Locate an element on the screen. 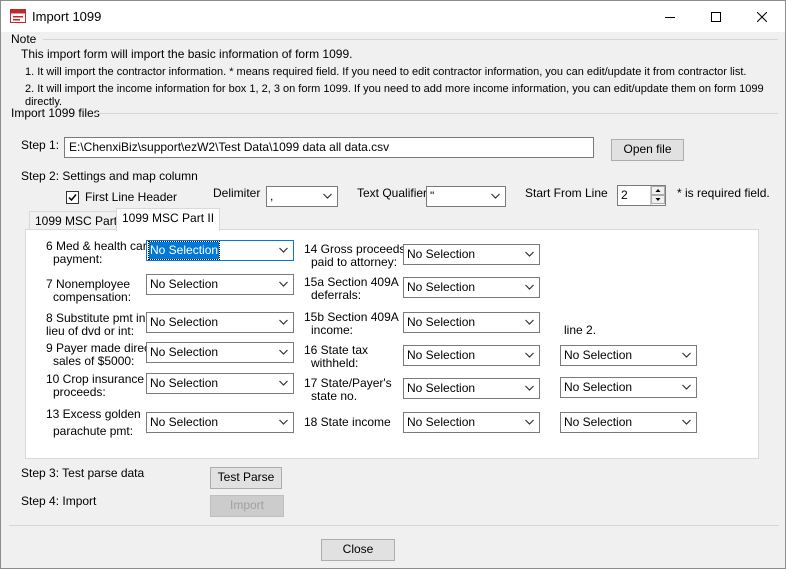 This screenshot has height=569, width=786. field-7-select: No Selection is located at coordinates (220, 284).